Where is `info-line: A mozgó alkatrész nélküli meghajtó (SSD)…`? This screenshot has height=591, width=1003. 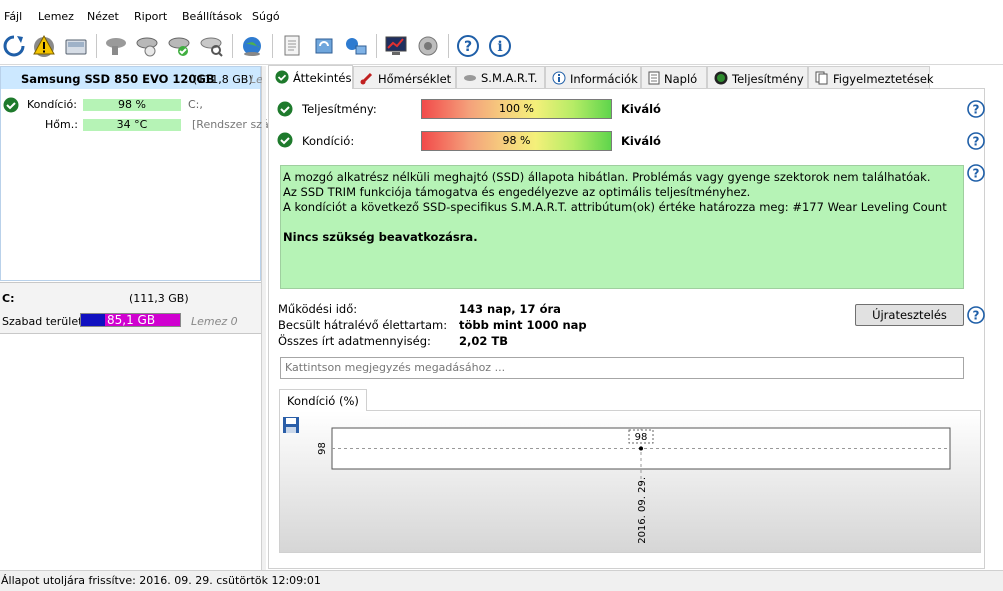 info-line: A mozgó alkatrész nélküli meghajtó (SSD)… is located at coordinates (607, 177).